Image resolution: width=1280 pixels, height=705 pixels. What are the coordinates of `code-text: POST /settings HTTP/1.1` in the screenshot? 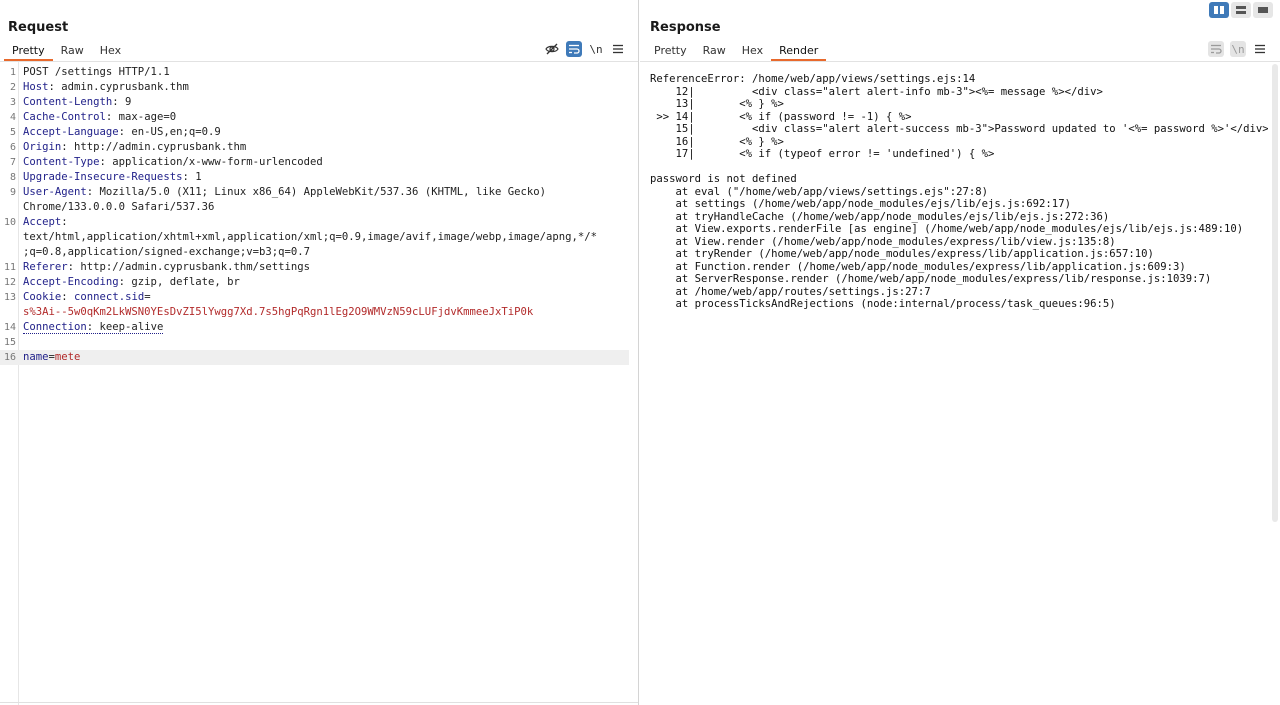 It's located at (96, 72).